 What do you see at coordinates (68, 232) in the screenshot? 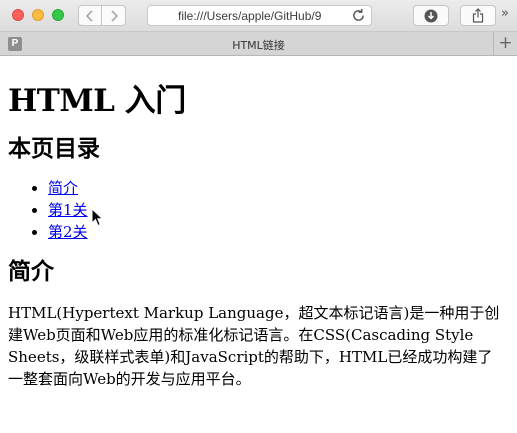
I see `toc-link-level-2: 第2关` at bounding box center [68, 232].